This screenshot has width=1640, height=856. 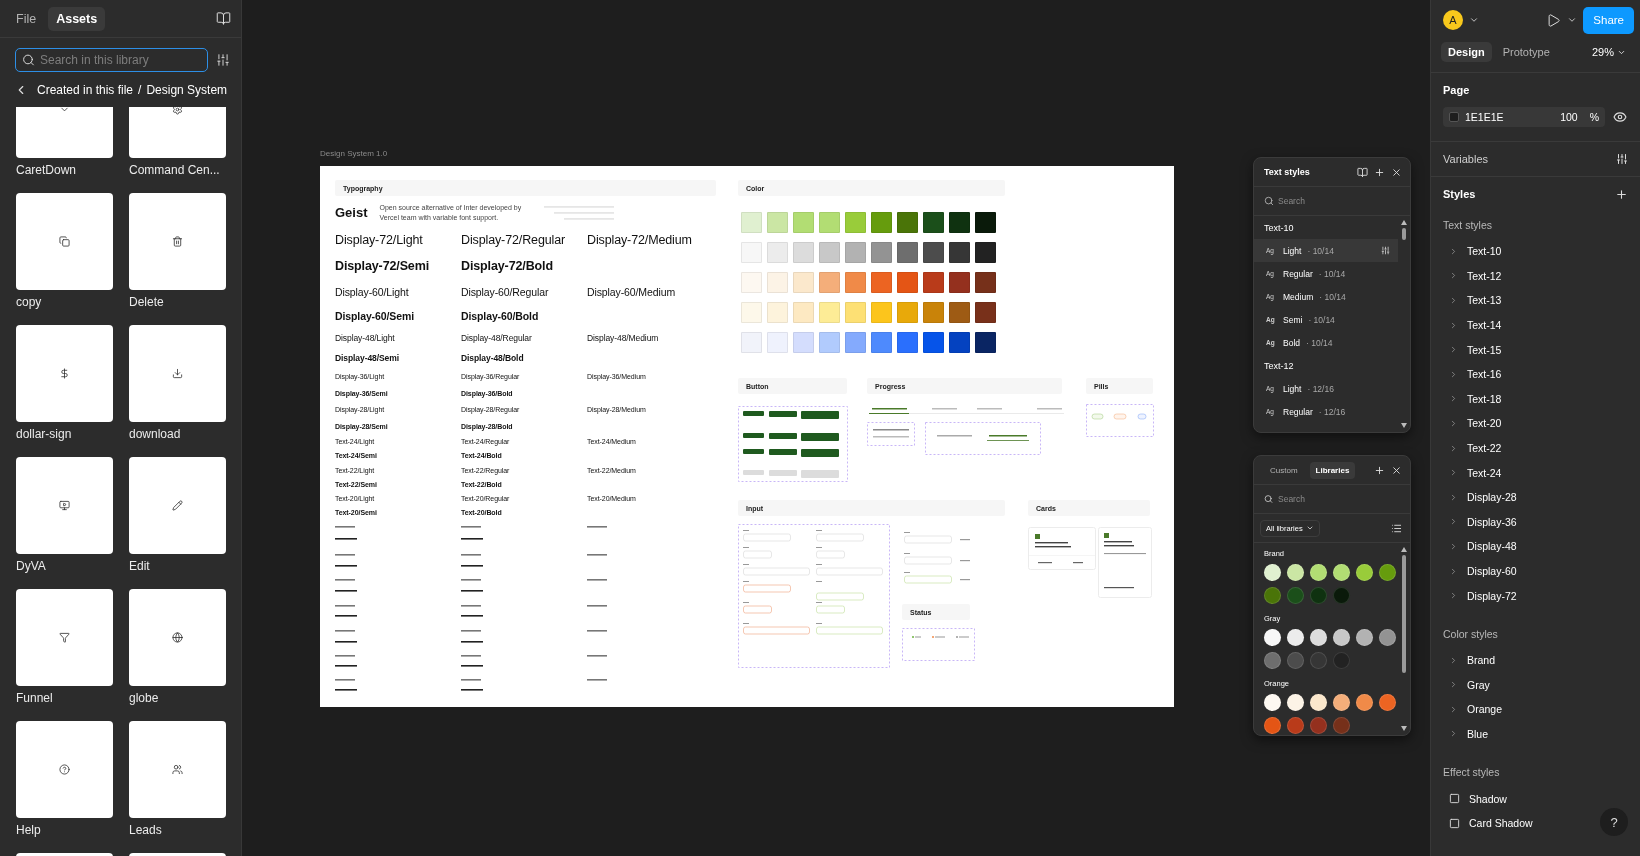 What do you see at coordinates (1287, 172) in the screenshot?
I see `panel-title: Text styles` at bounding box center [1287, 172].